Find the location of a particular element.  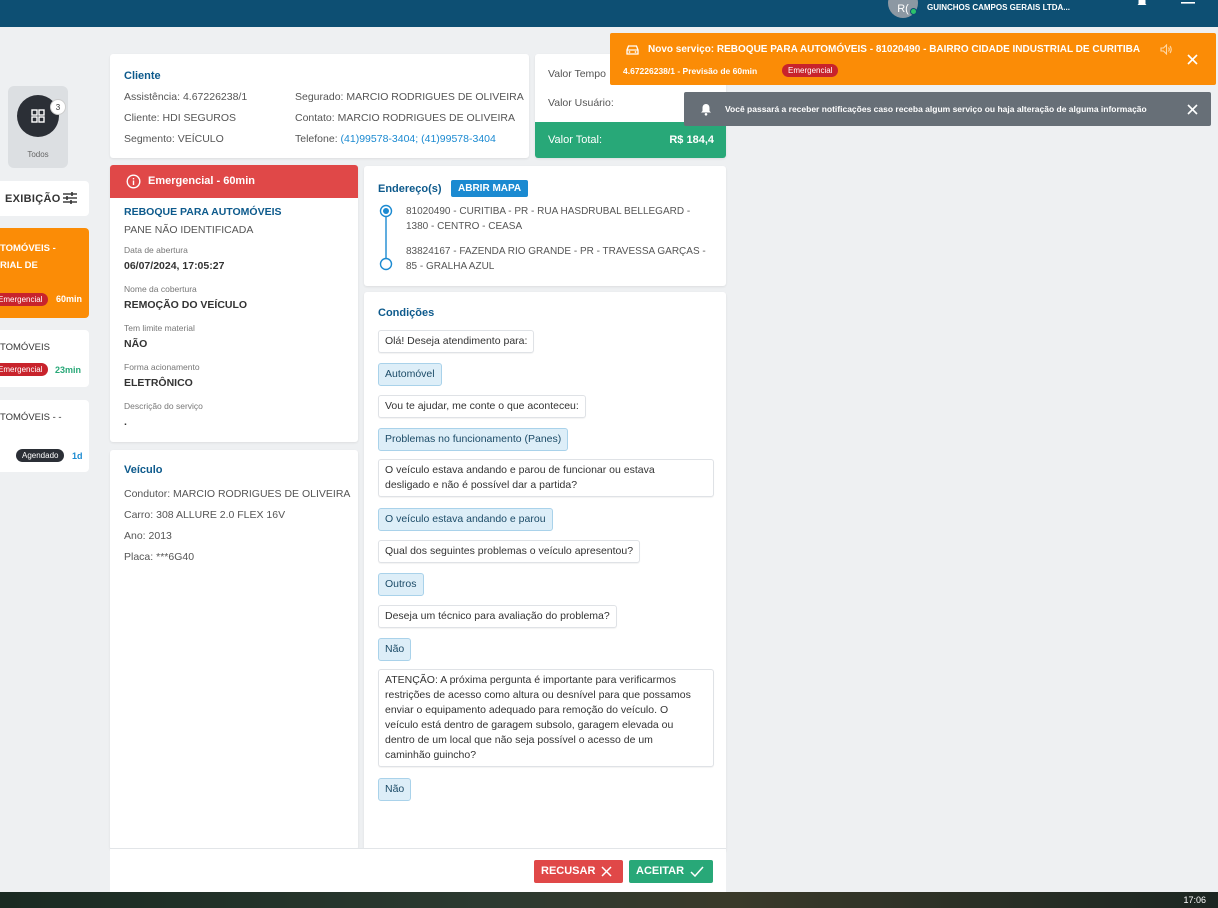

hamburger-menu-icon is located at coordinates (1188, 7).